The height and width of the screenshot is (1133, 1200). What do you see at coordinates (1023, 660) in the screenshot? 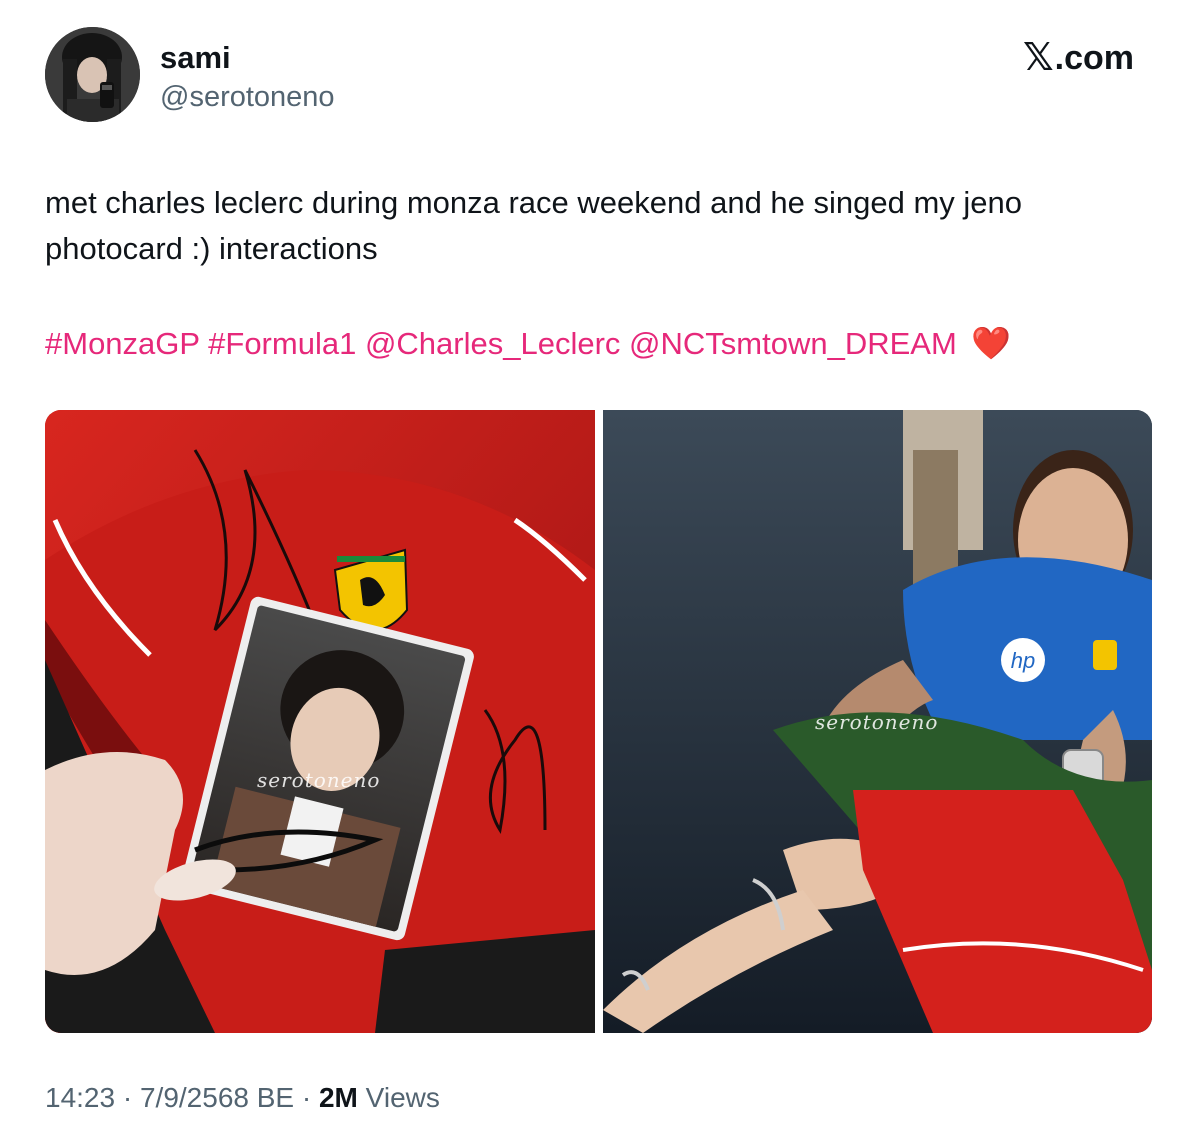
I see `svg-text: hp` at bounding box center [1023, 660].